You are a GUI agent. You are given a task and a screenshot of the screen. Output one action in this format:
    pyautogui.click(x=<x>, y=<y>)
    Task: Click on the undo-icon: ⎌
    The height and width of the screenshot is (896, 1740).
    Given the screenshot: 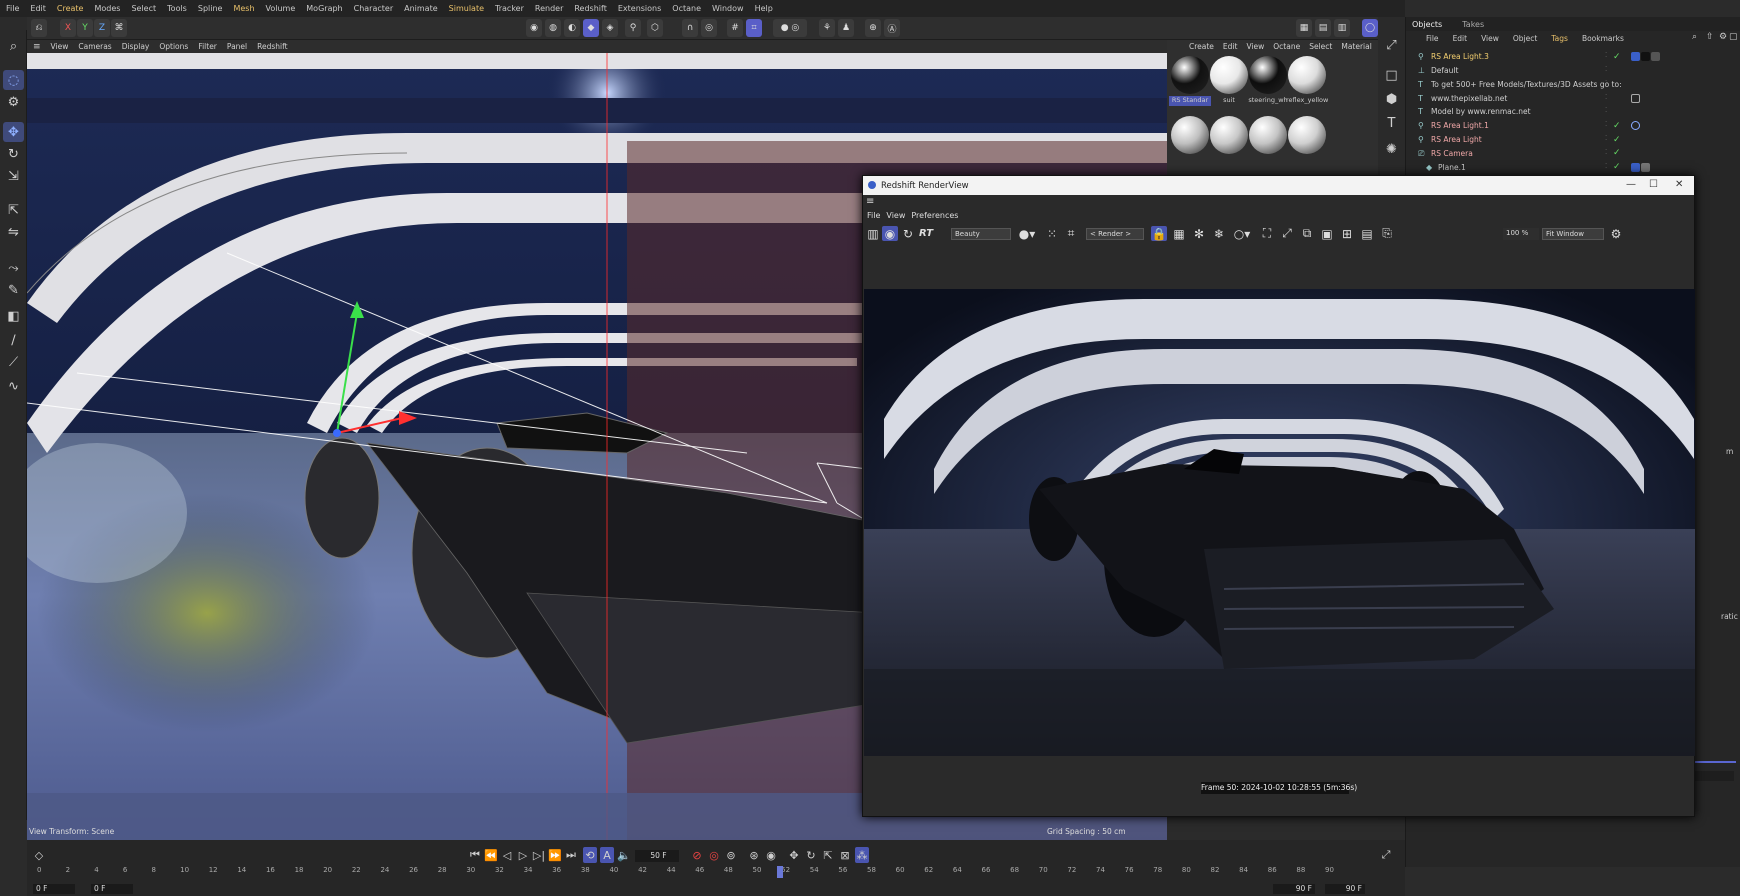 What is the action you would take?
    pyautogui.click(x=39, y=28)
    